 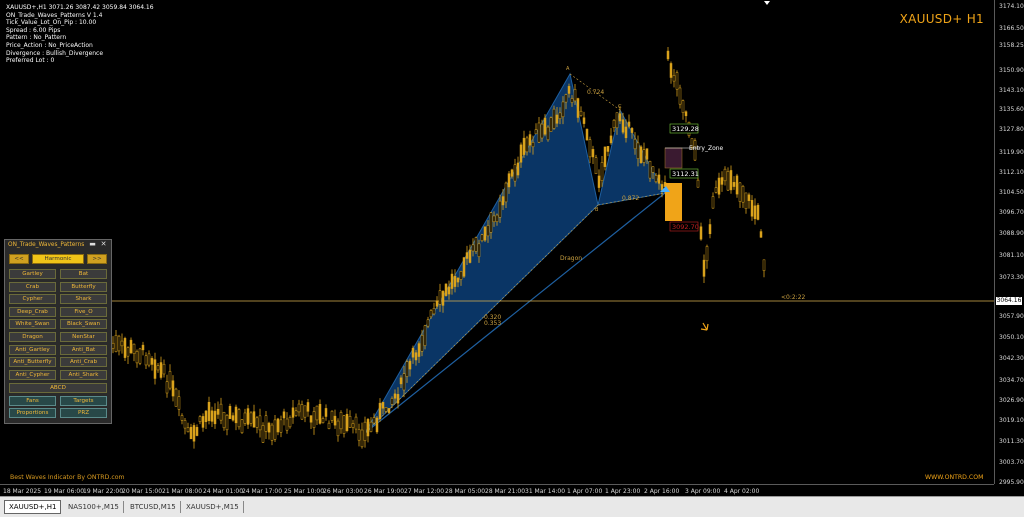 What do you see at coordinates (83, 286) in the screenshot?
I see `pattern-button-butterfly: Butterfly` at bounding box center [83, 286].